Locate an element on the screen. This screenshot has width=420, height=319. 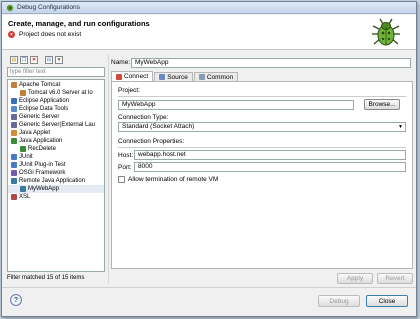
tab-source: Source is located at coordinates (173, 76).